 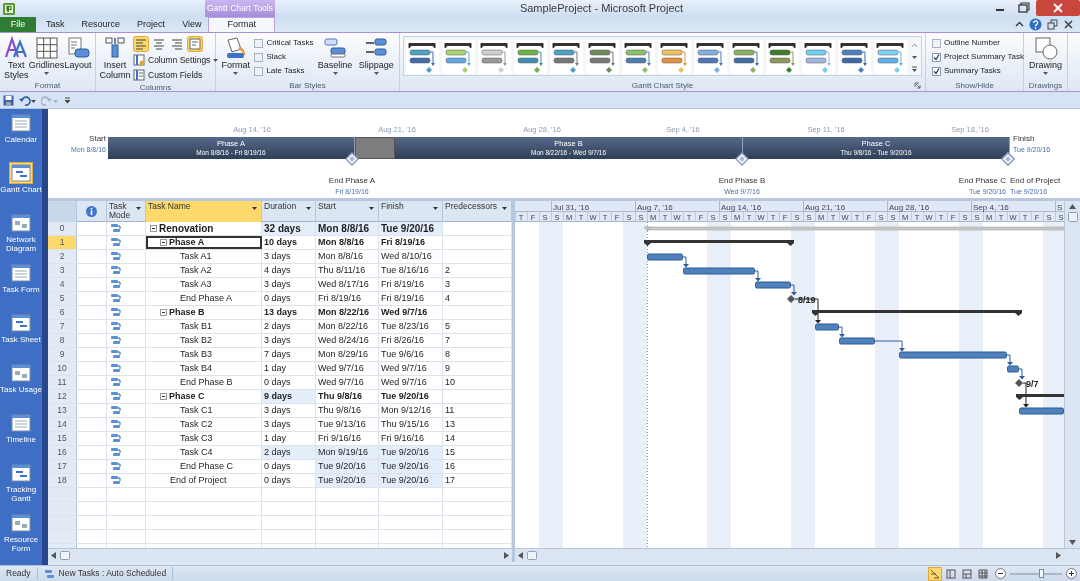 I want to click on drawing-button: Drawing, so click(x=1045, y=55).